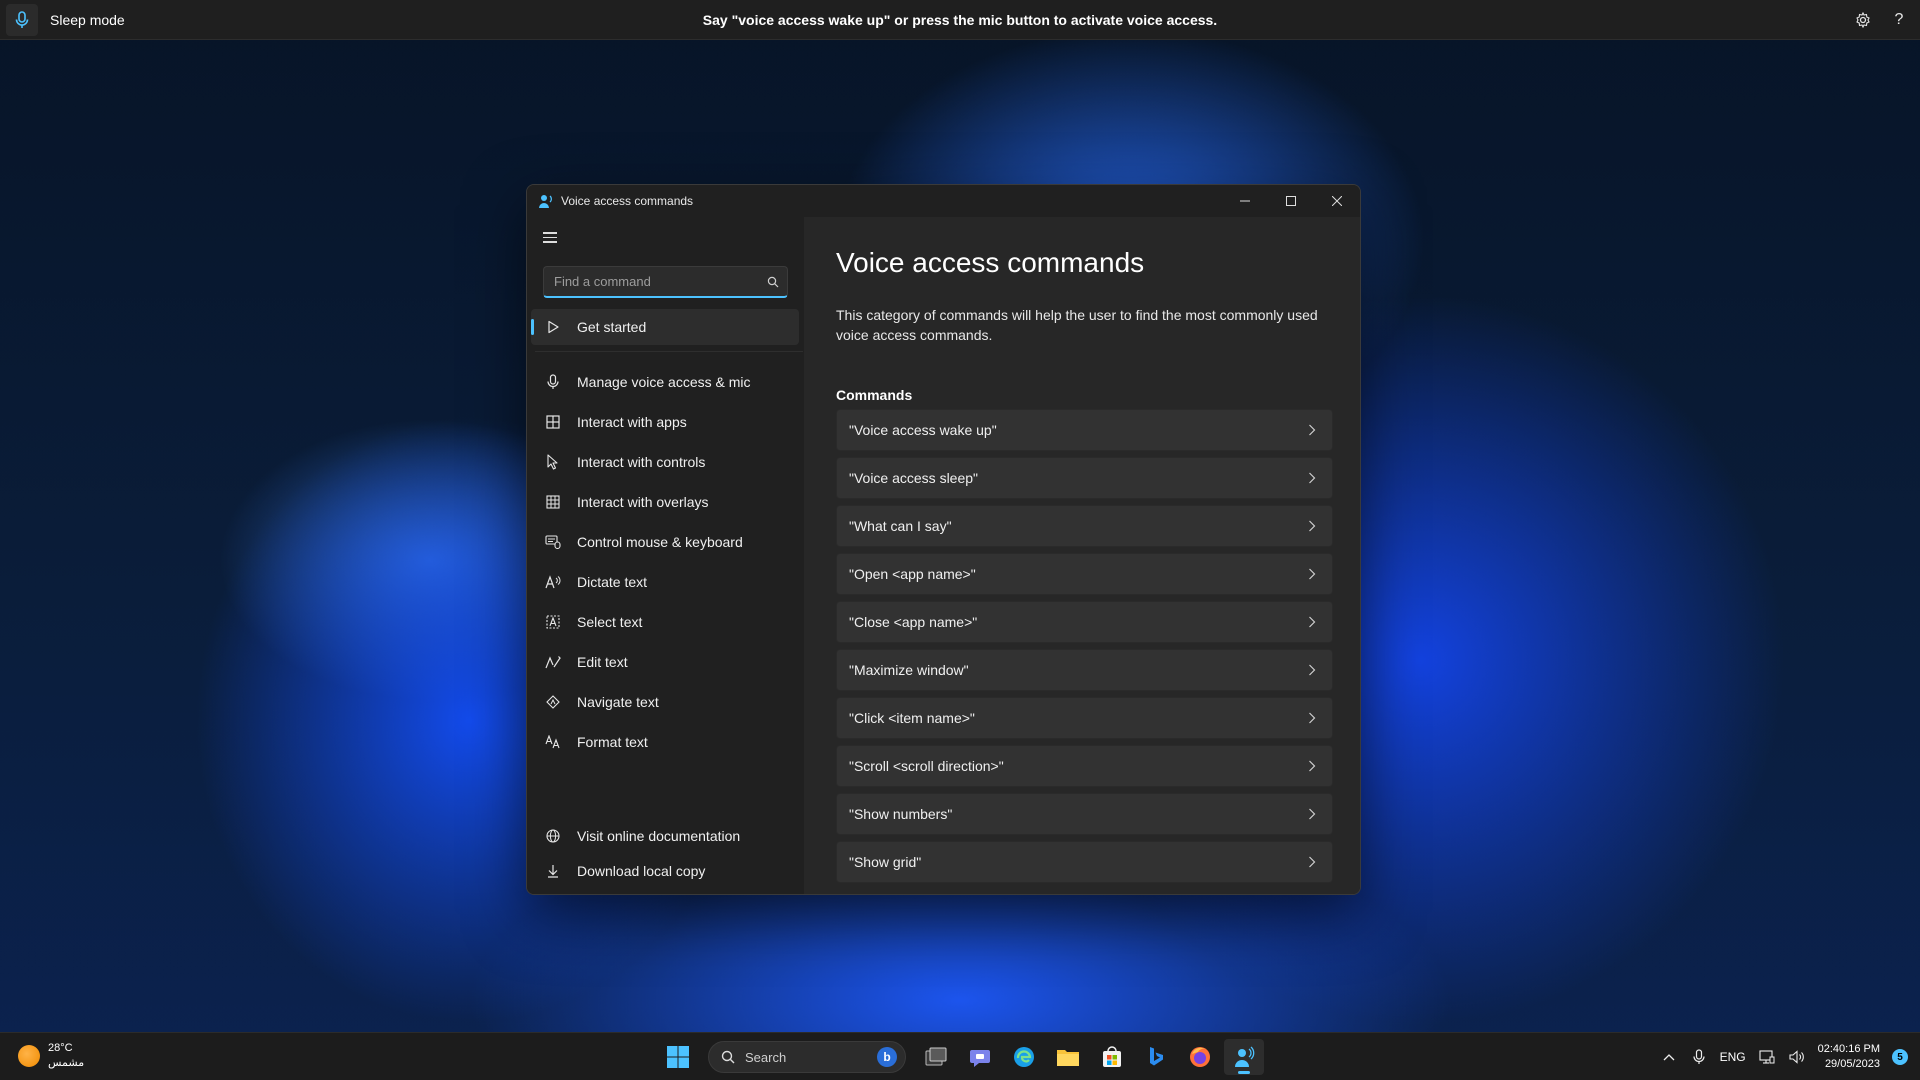 The image size is (1920, 1080). I want to click on sidebar-item-interact-apps: Interact with apps, so click(665, 422).